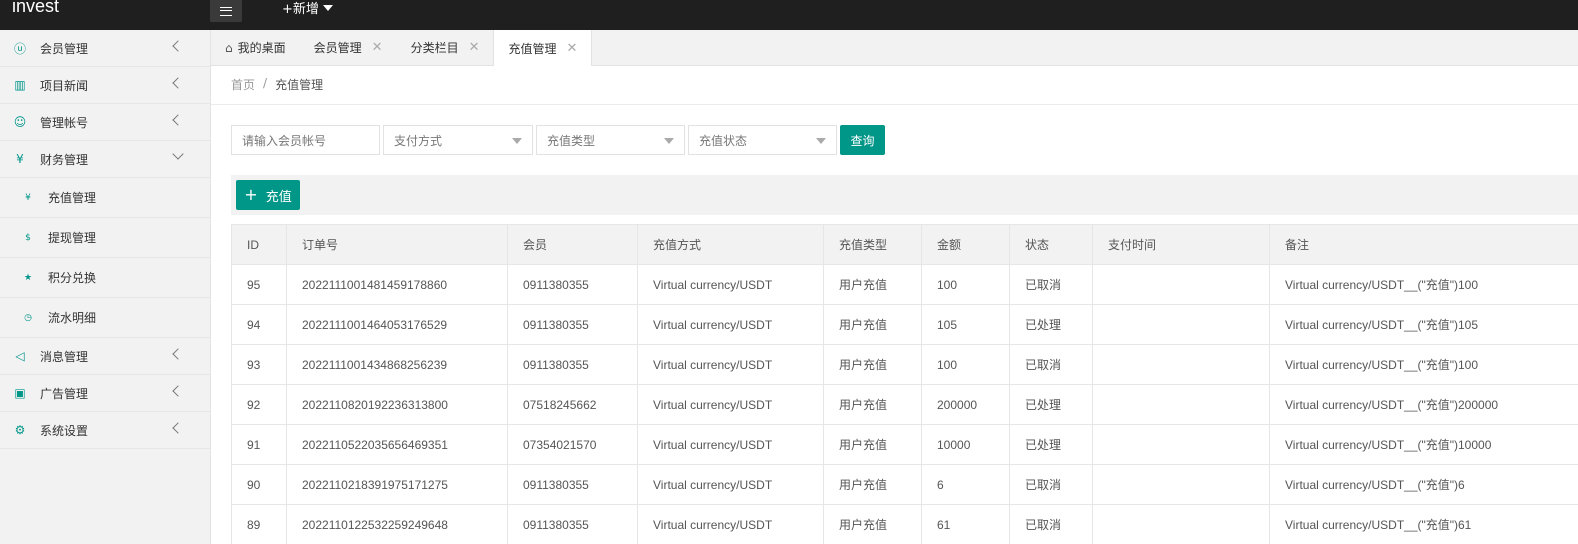  What do you see at coordinates (1051, 244) in the screenshot?
I see `column-header: 状态` at bounding box center [1051, 244].